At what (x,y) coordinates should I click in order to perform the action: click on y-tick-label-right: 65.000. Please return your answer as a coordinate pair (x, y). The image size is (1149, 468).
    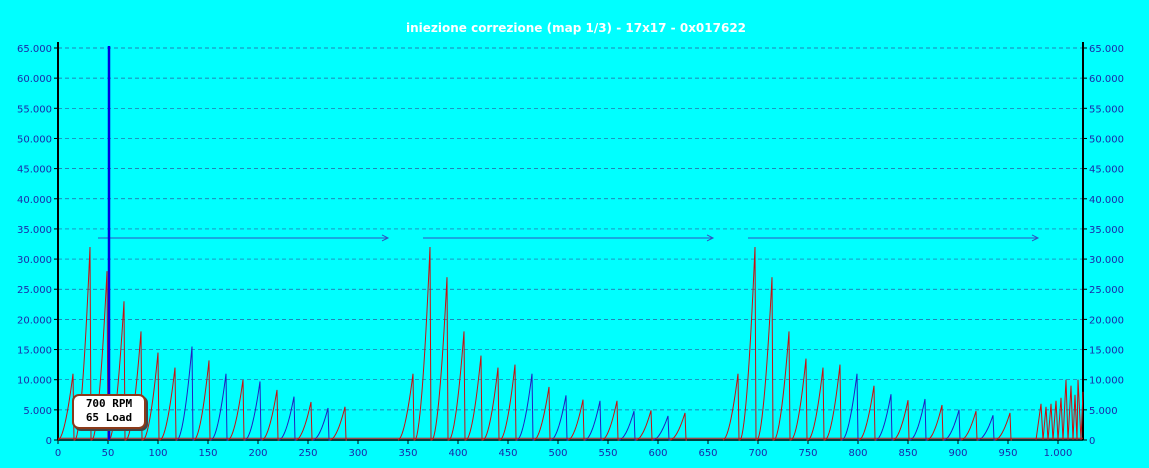
    Looking at the image, I should click on (1106, 49).